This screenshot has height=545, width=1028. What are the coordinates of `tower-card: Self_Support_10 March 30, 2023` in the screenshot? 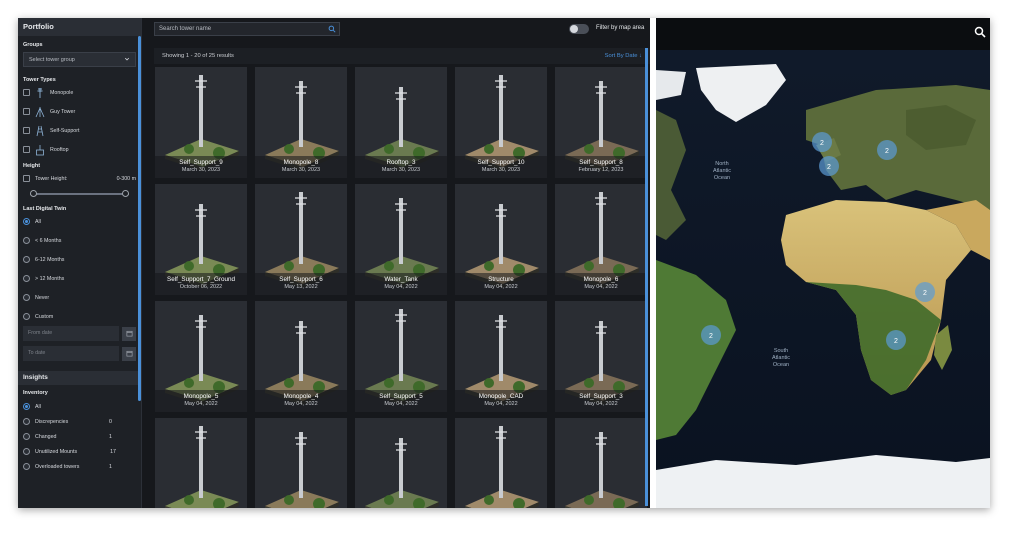 It's located at (501, 122).